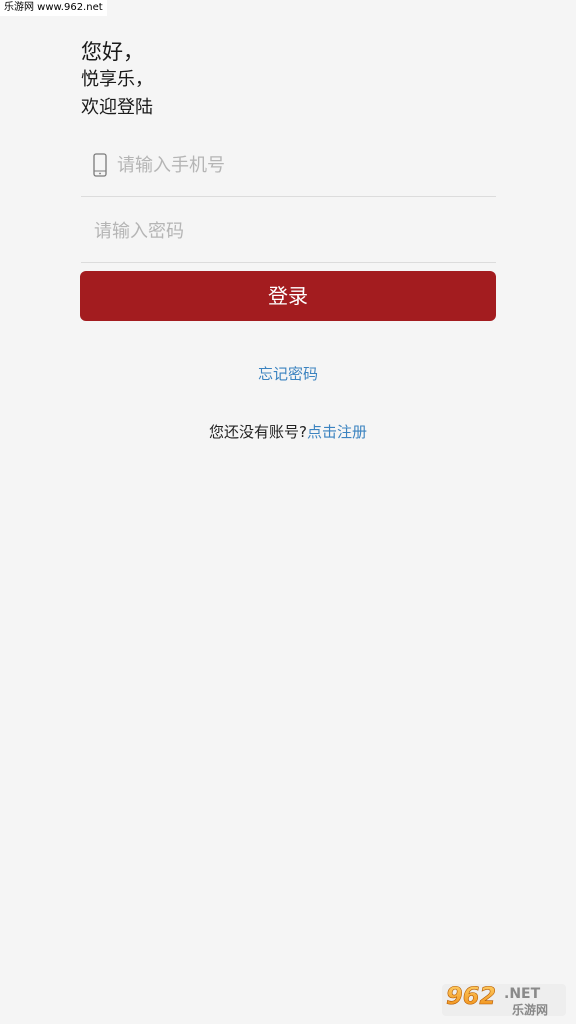 The height and width of the screenshot is (1024, 576). I want to click on phone-icon, so click(100, 165).